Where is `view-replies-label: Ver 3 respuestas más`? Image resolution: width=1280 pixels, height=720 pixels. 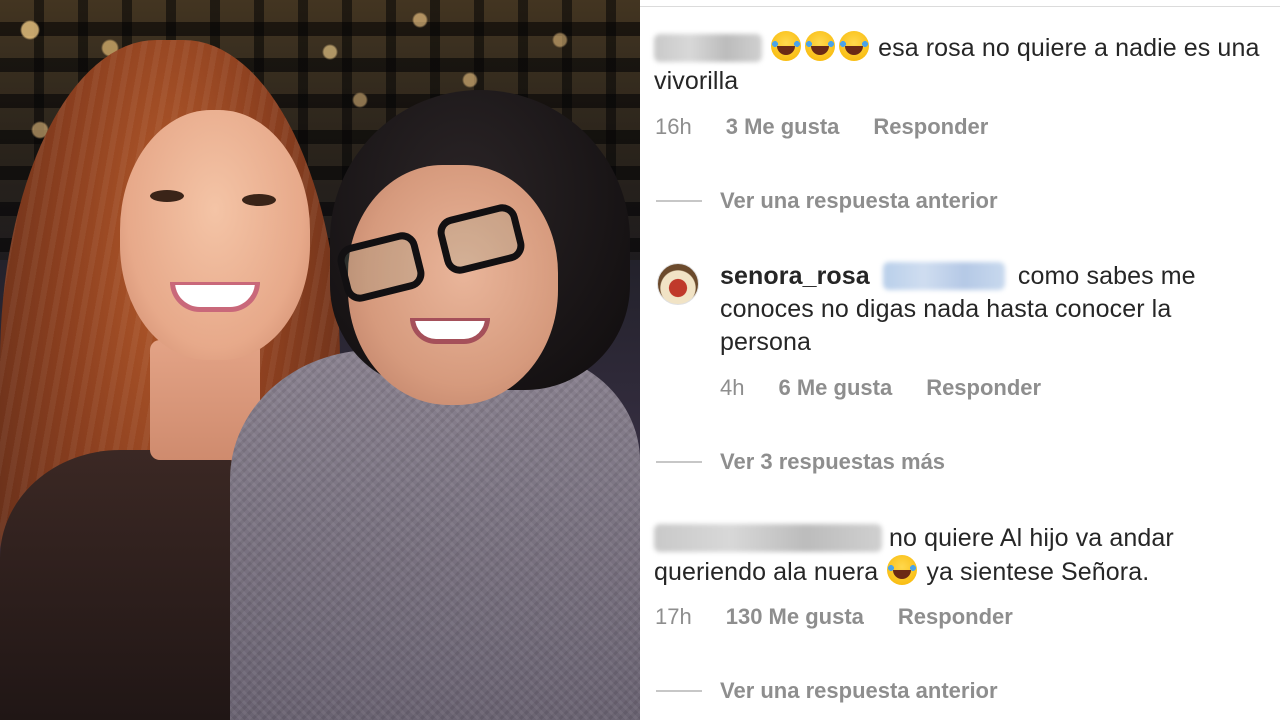 view-replies-label: Ver 3 respuestas más is located at coordinates (832, 462).